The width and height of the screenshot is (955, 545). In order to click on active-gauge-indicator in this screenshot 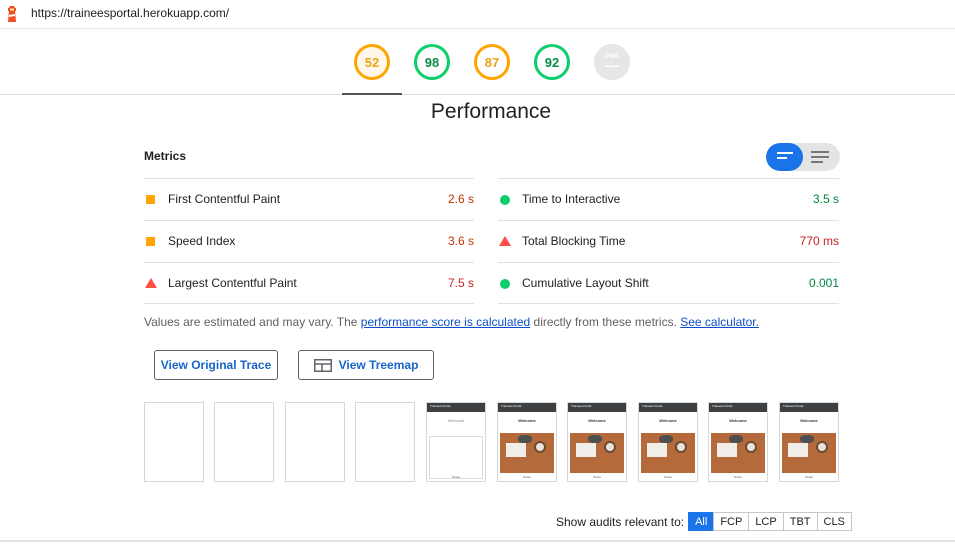, I will do `click(372, 94)`.